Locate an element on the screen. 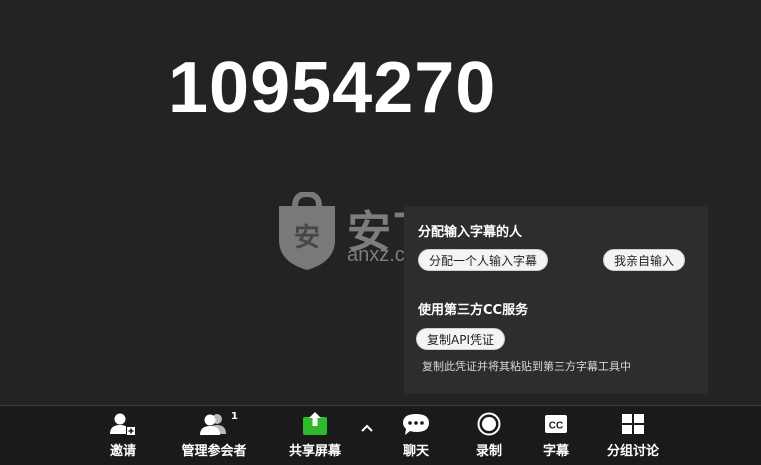 The width and height of the screenshot is (761, 465). cc-button: CC 字幕 is located at coordinates (556, 435).